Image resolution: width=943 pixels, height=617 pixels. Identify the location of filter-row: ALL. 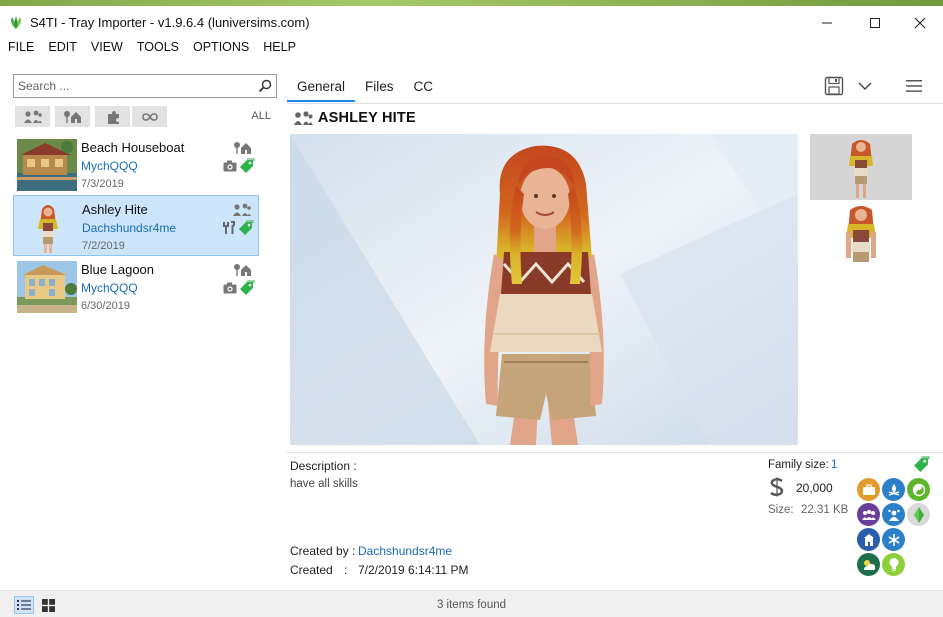
(146, 117).